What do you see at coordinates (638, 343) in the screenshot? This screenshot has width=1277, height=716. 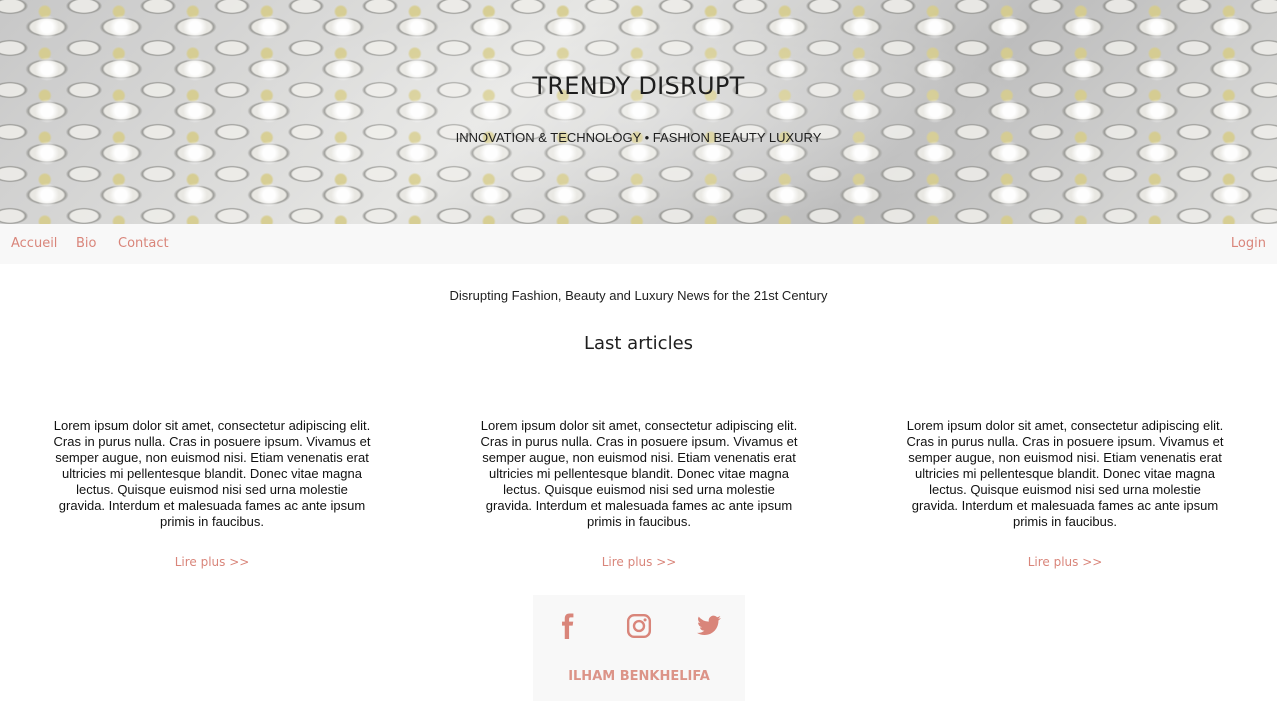 I see `section-title: Last articles` at bounding box center [638, 343].